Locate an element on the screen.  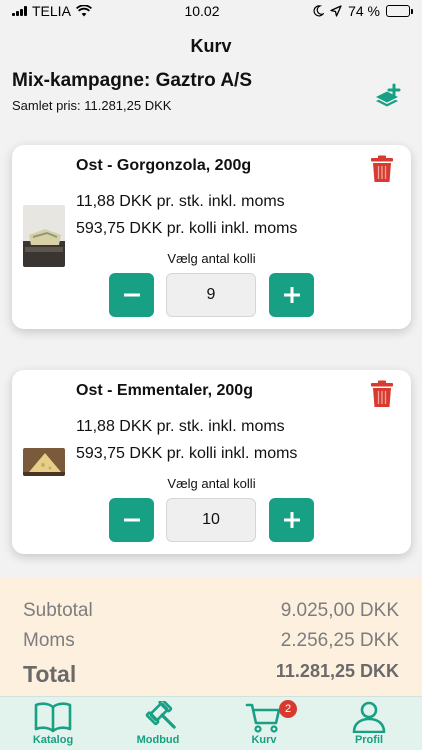
total-value: 11.281,25 DKK is located at coordinates (337, 671).